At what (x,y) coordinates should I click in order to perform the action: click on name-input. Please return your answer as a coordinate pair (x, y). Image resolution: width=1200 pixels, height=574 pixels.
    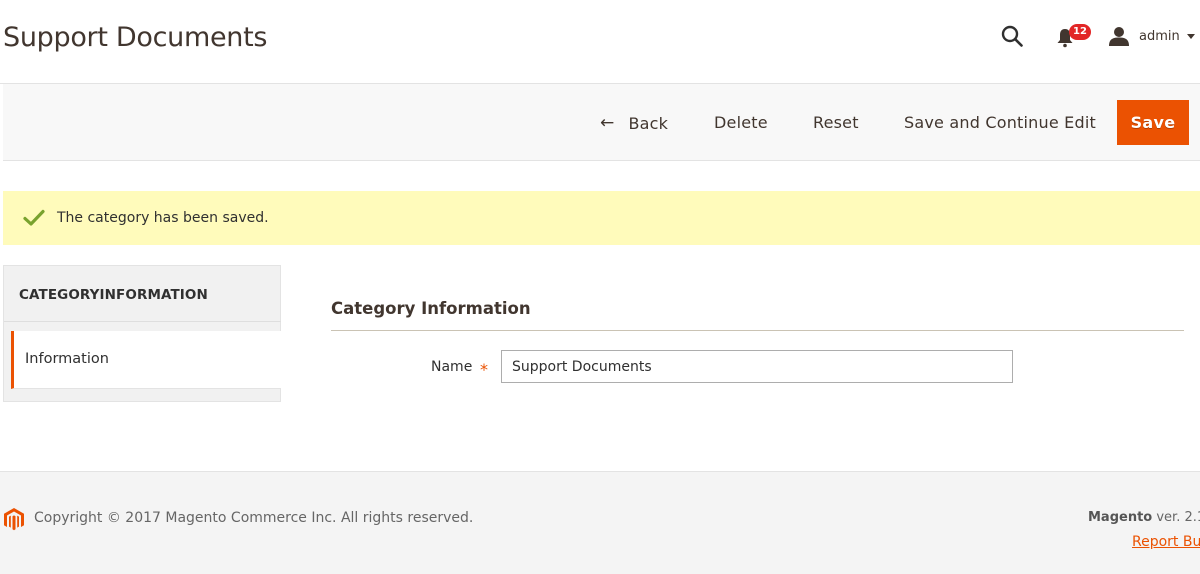
    Looking at the image, I should click on (757, 366).